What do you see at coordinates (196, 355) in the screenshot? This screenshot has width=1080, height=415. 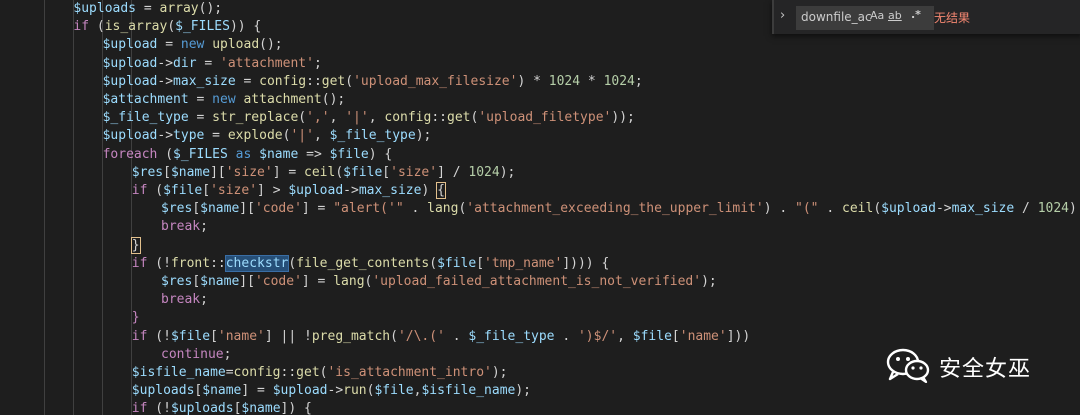 I see `code-line: continue;` at bounding box center [196, 355].